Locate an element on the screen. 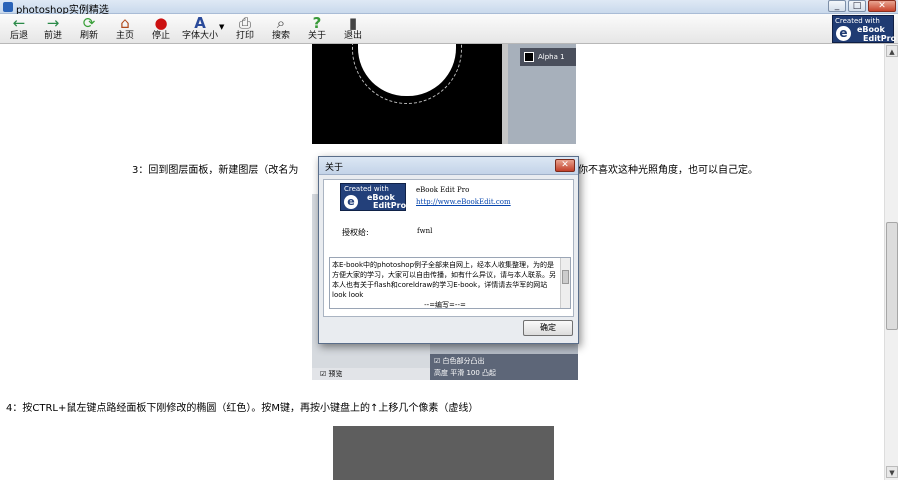 This screenshot has height=480, width=898. back-button: ← 后退 is located at coordinates (19, 29).